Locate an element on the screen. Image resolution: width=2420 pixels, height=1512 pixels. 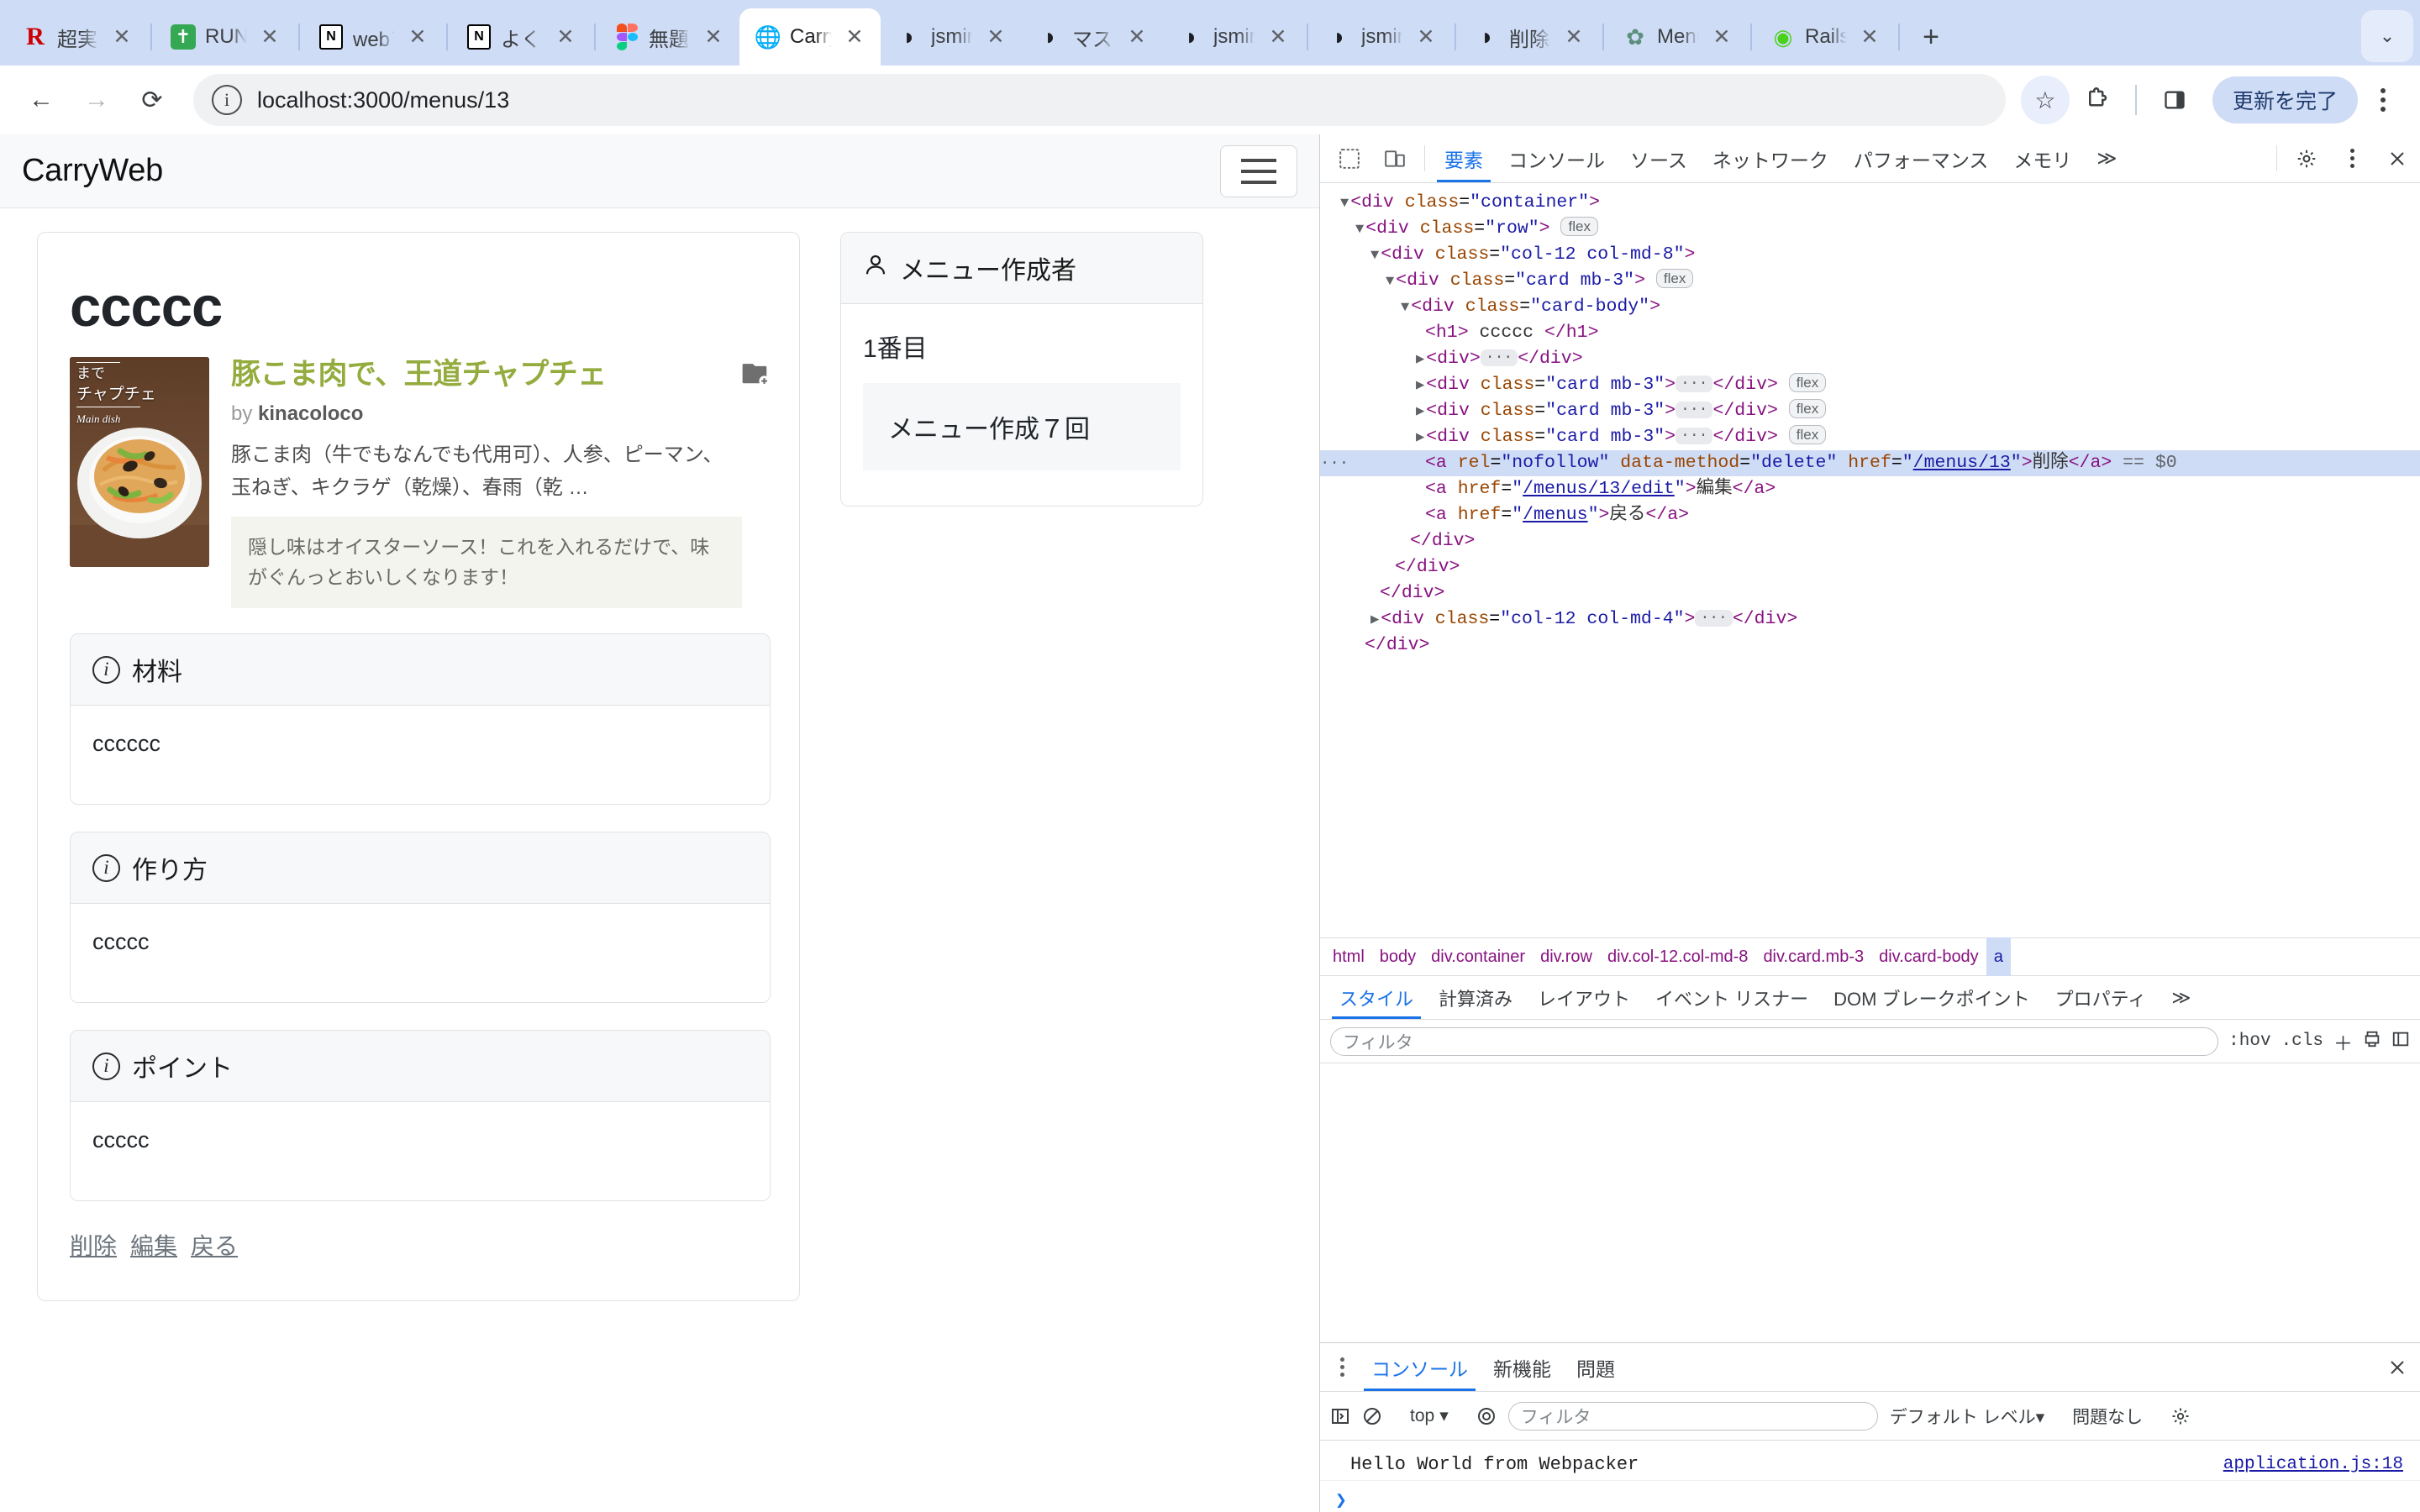
dom-node-row: ▼<div class="col-12 col-md-8"> is located at coordinates (1870, 255).